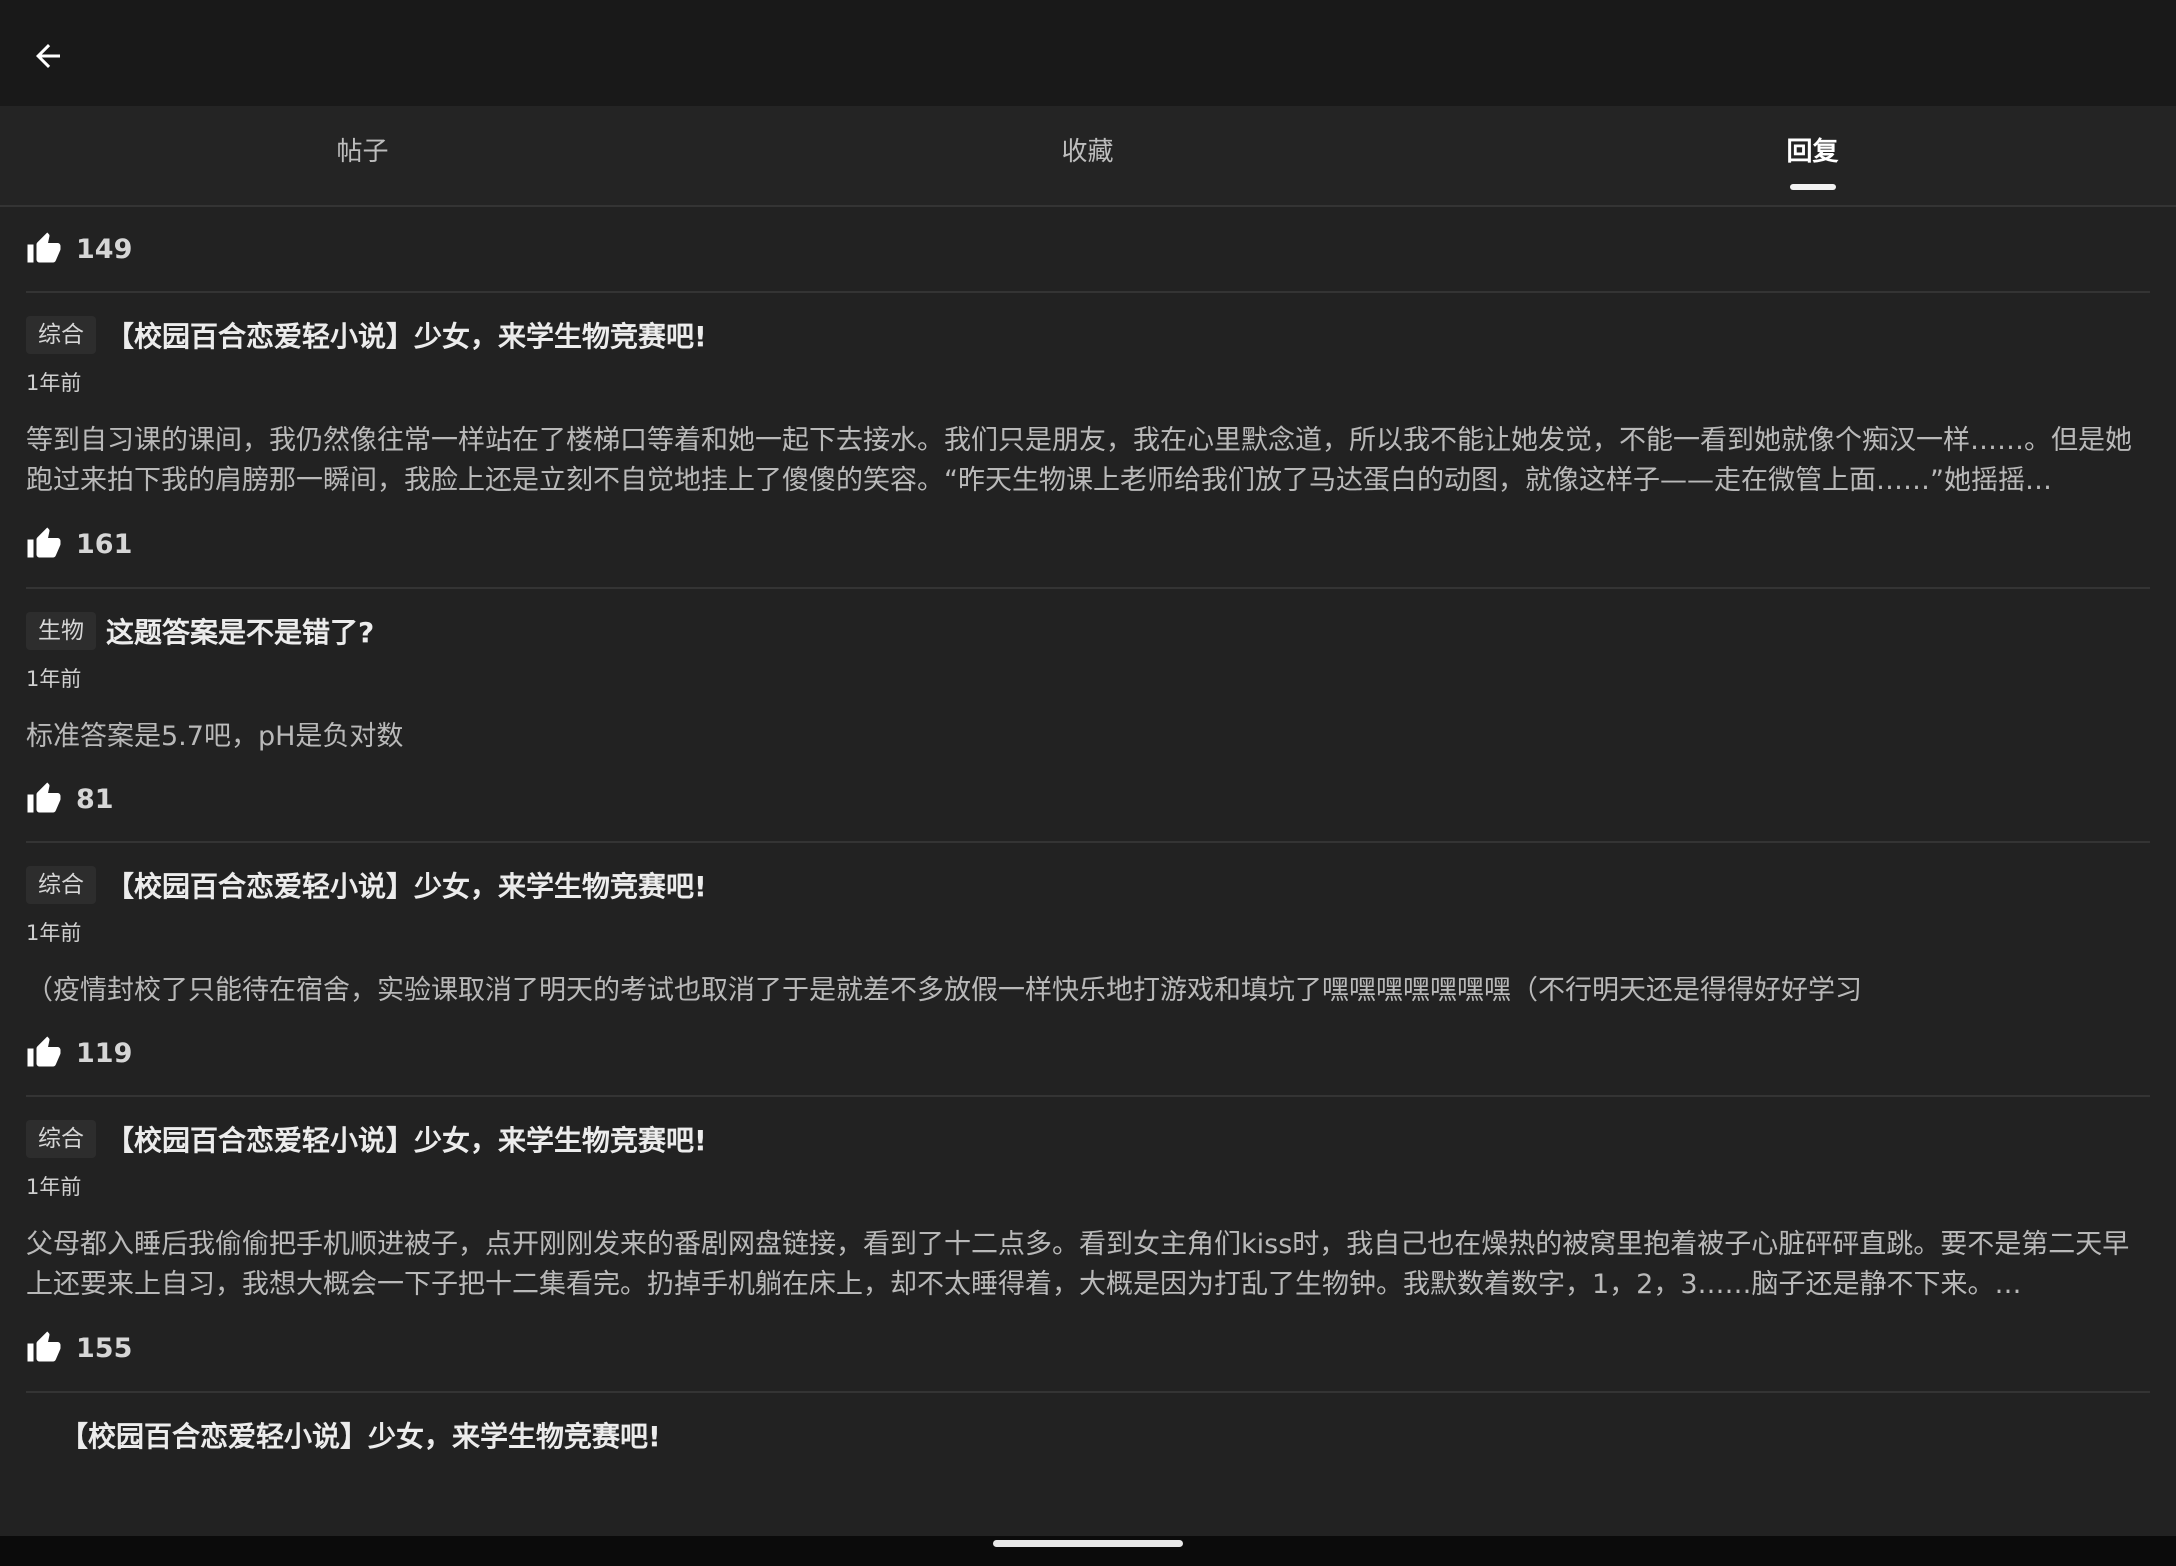  I want to click on like-count: 155, so click(104, 1348).